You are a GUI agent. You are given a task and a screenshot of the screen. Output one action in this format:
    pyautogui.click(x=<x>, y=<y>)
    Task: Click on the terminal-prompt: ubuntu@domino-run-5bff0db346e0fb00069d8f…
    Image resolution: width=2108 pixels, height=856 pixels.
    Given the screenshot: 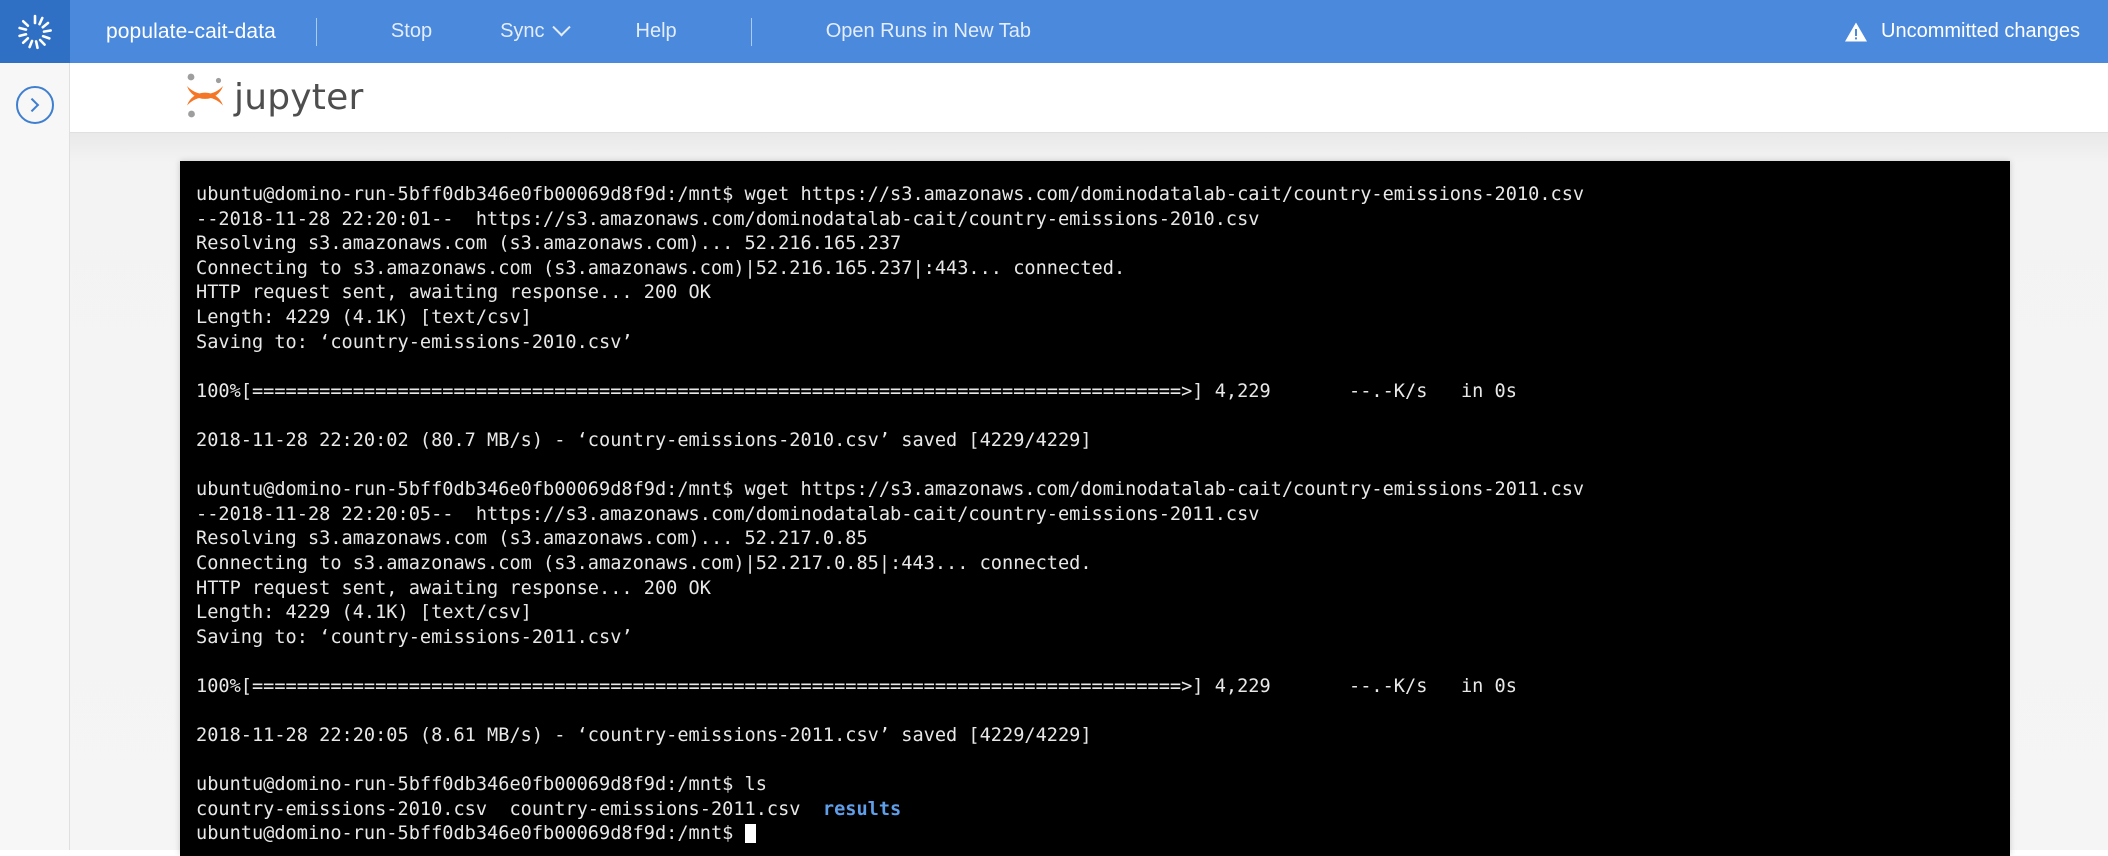 What is the action you would take?
    pyautogui.click(x=470, y=834)
    